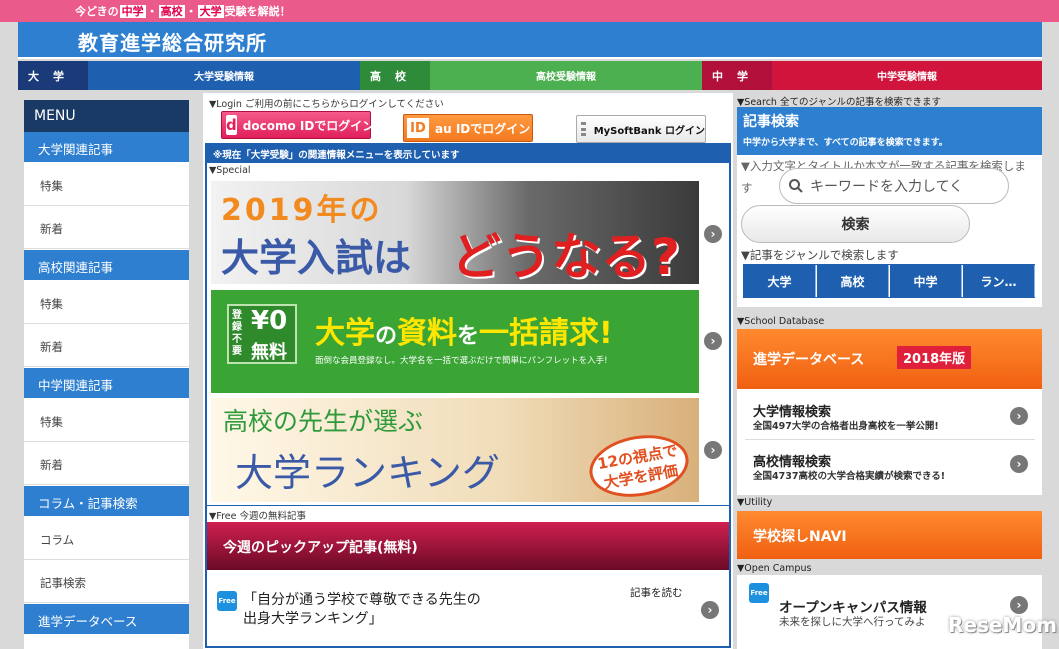 The width and height of the screenshot is (1059, 649). What do you see at coordinates (368, 610) in the screenshot?
I see `free-article-title: 「自分が通う学校で尊敬できる先生の出身大学ランキング」` at bounding box center [368, 610].